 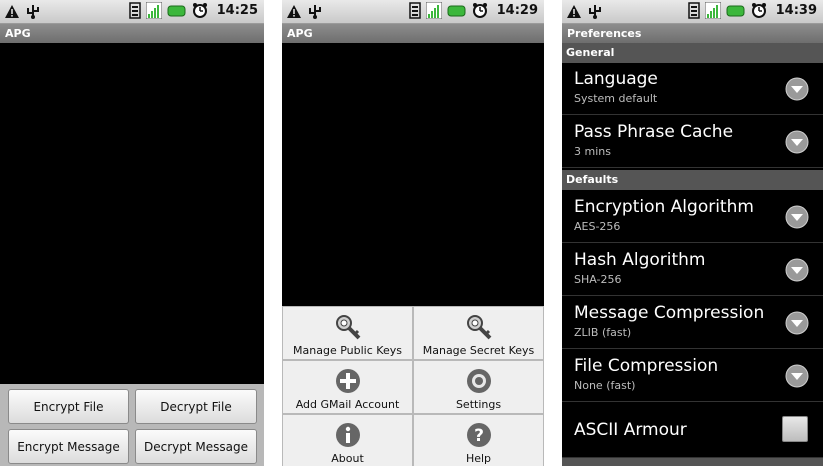 I want to click on menu-item-label: Help, so click(x=478, y=458).